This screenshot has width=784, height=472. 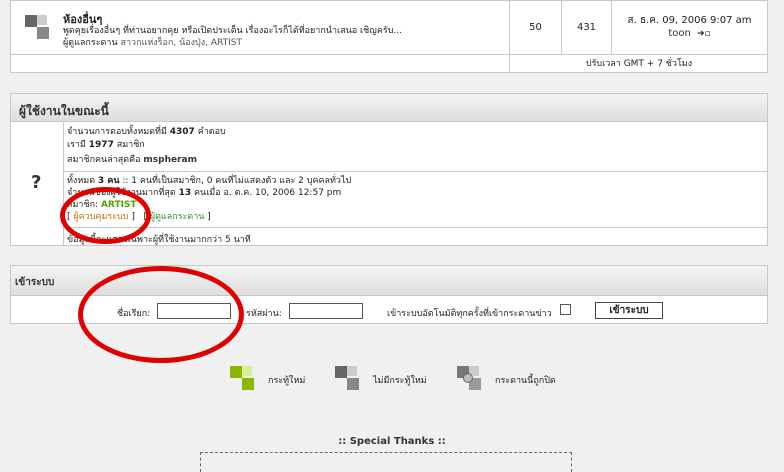 I want to click on last-post-user-line: toon ➜▫, so click(x=689, y=34).